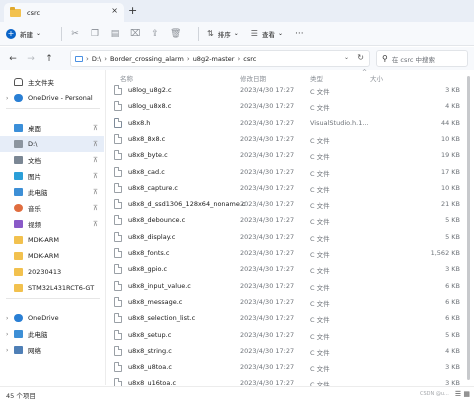  I want to click on file-size: 3 KB, so click(452, 90).